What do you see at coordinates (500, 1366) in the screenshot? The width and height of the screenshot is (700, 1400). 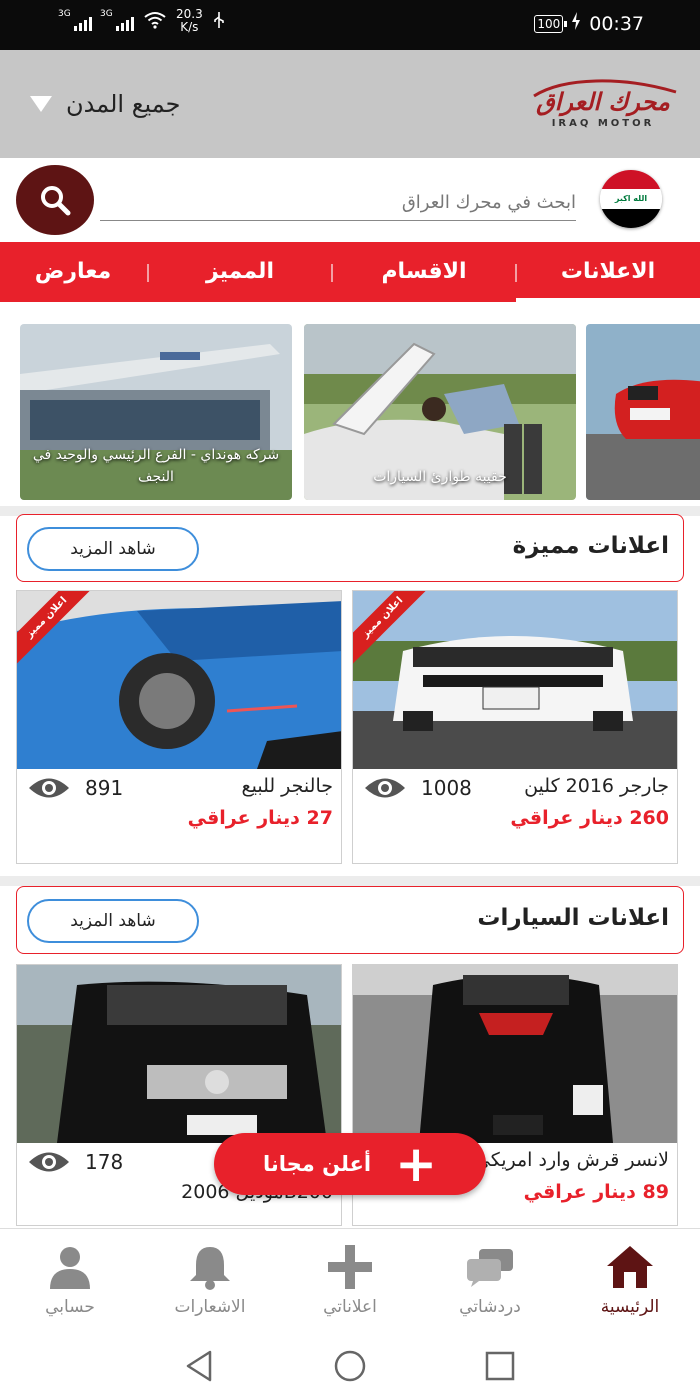 I see `recents-icon` at bounding box center [500, 1366].